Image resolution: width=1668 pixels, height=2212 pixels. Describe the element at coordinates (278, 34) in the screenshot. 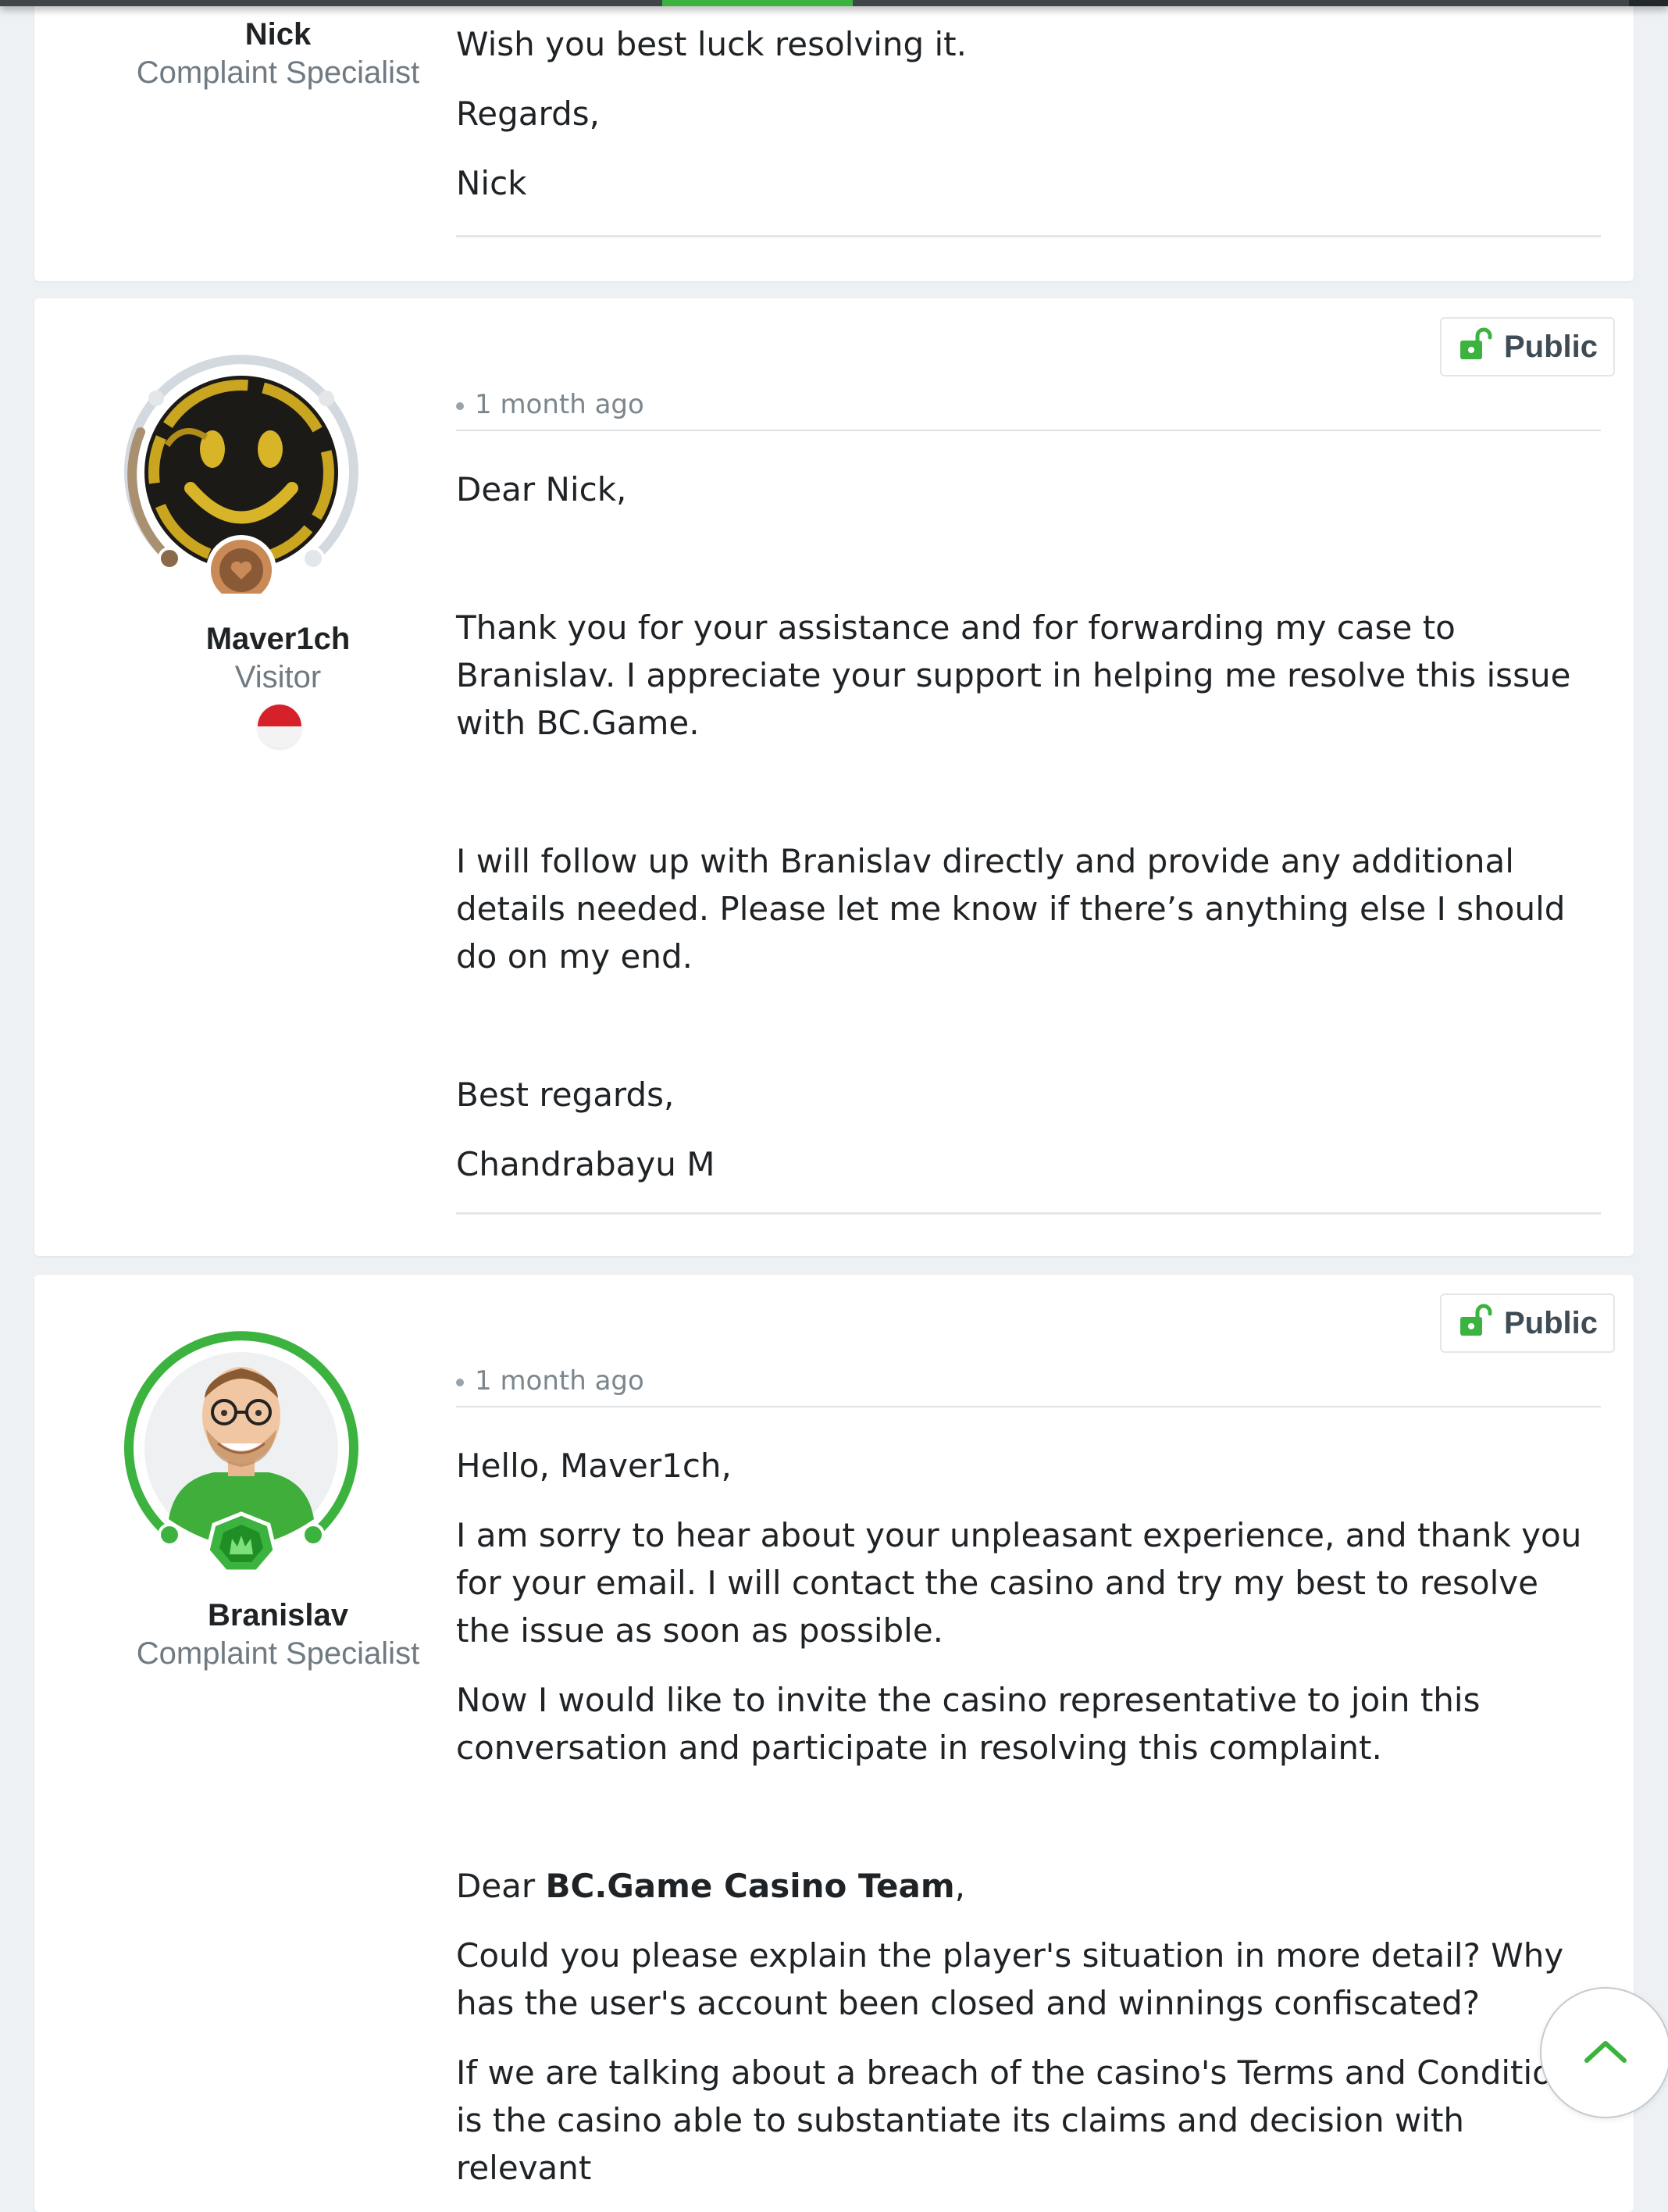

I see `author-name: Nick` at that location.